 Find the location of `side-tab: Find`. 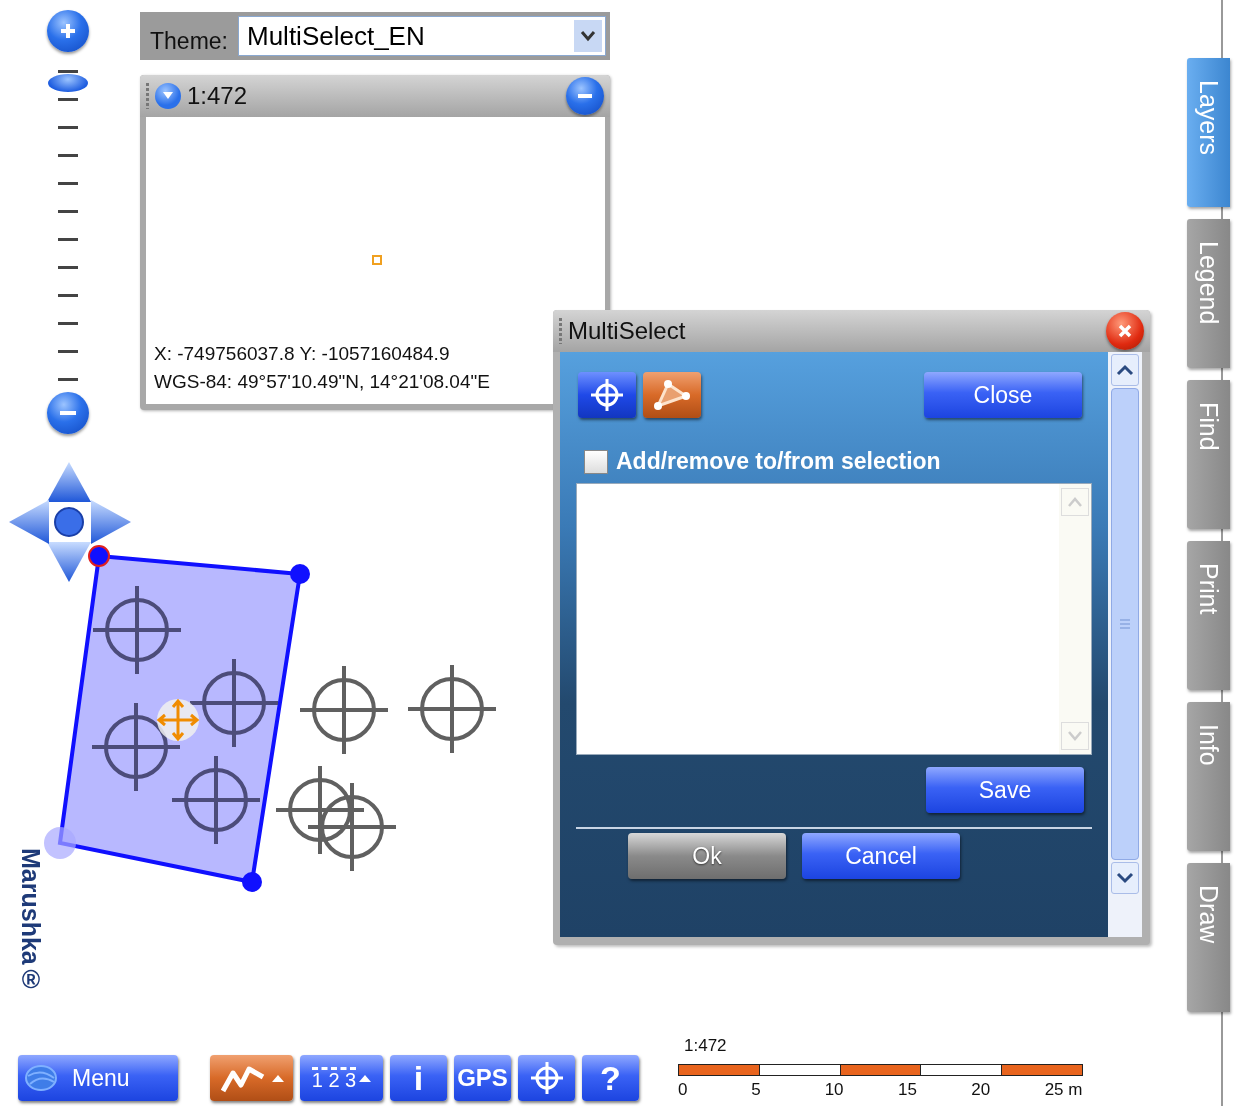

side-tab: Find is located at coordinates (1208, 454).